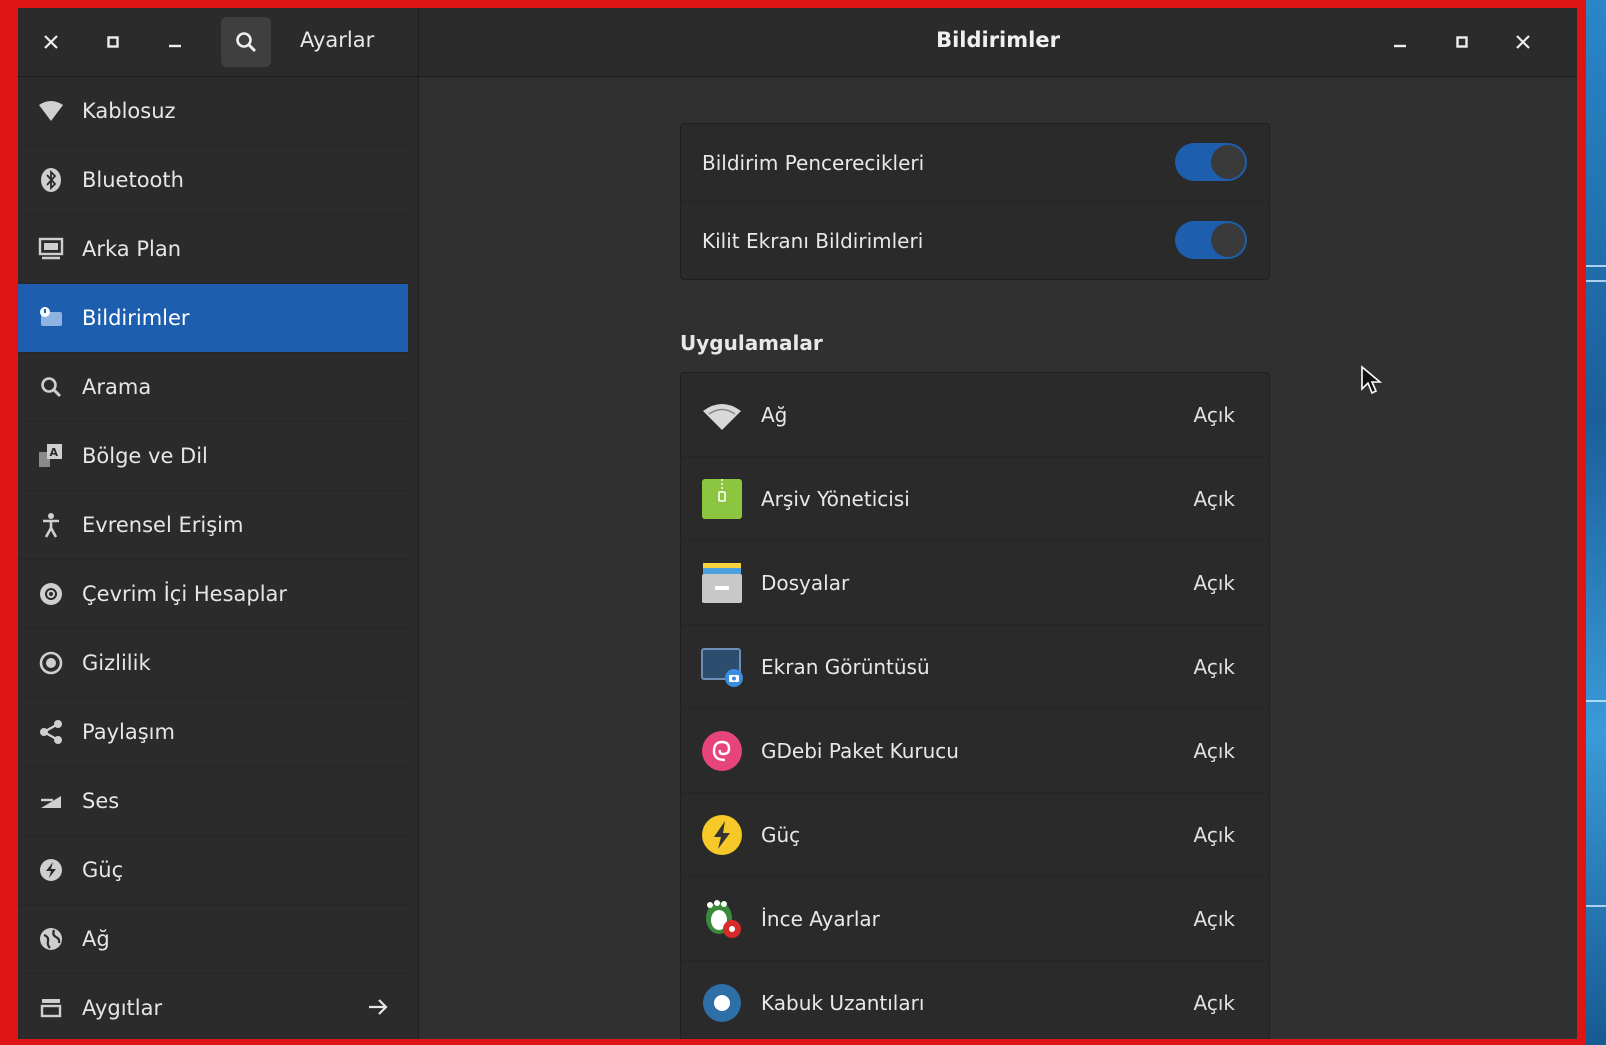 The width and height of the screenshot is (1606, 1045). What do you see at coordinates (213, 732) in the screenshot?
I see `sidebar-item-paylasim: Paylaşım` at bounding box center [213, 732].